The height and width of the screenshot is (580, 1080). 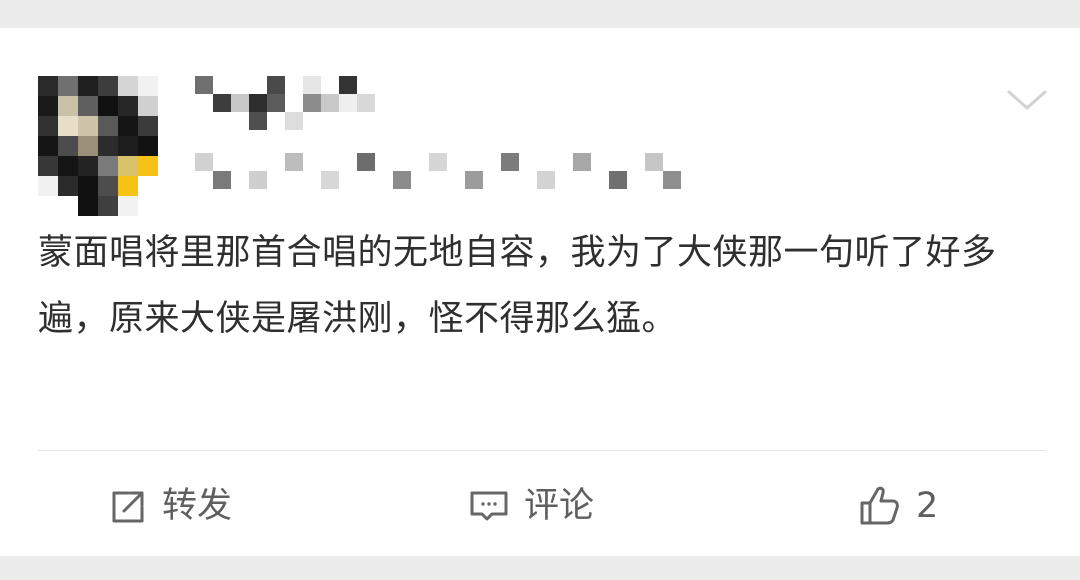 I want to click on timestamp-placeholder, so click(x=445, y=173).